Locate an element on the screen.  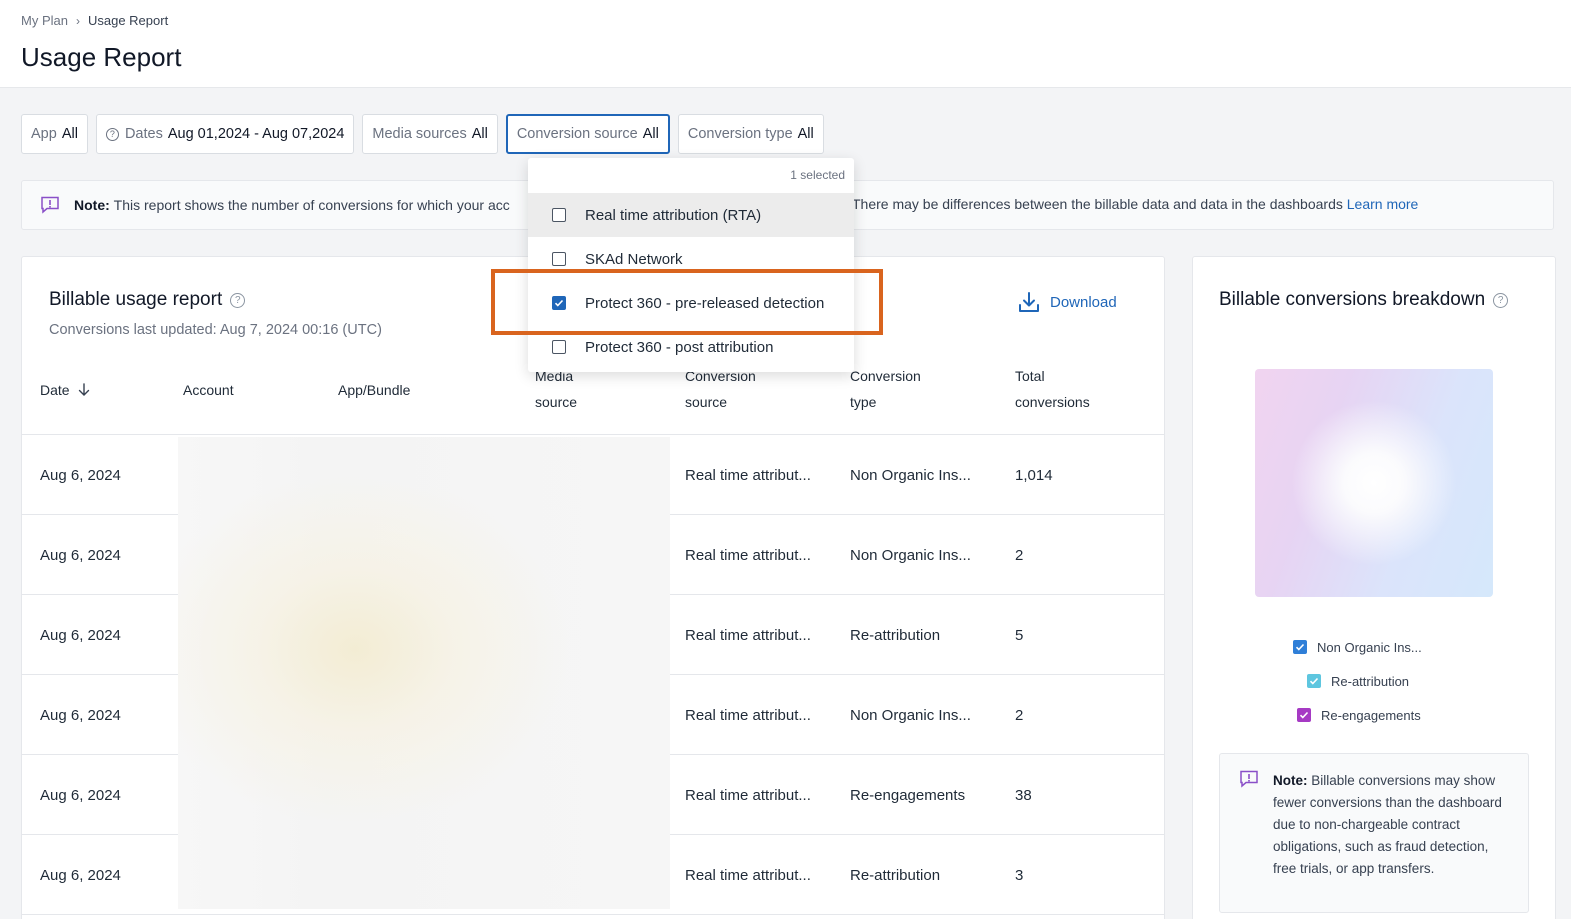
filter-conversion-type: Conversion type All is located at coordinates (750, 134).